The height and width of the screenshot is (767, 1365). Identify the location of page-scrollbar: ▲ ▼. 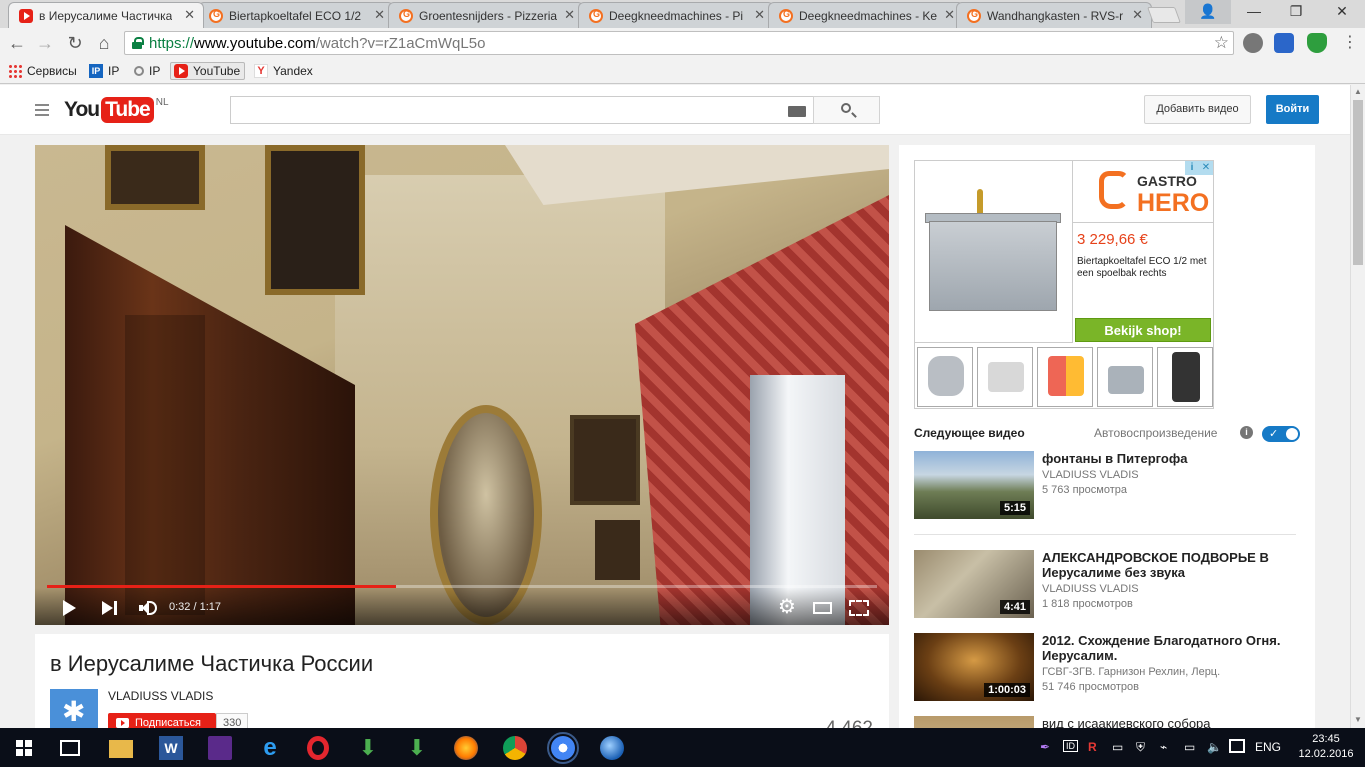
(1357, 406).